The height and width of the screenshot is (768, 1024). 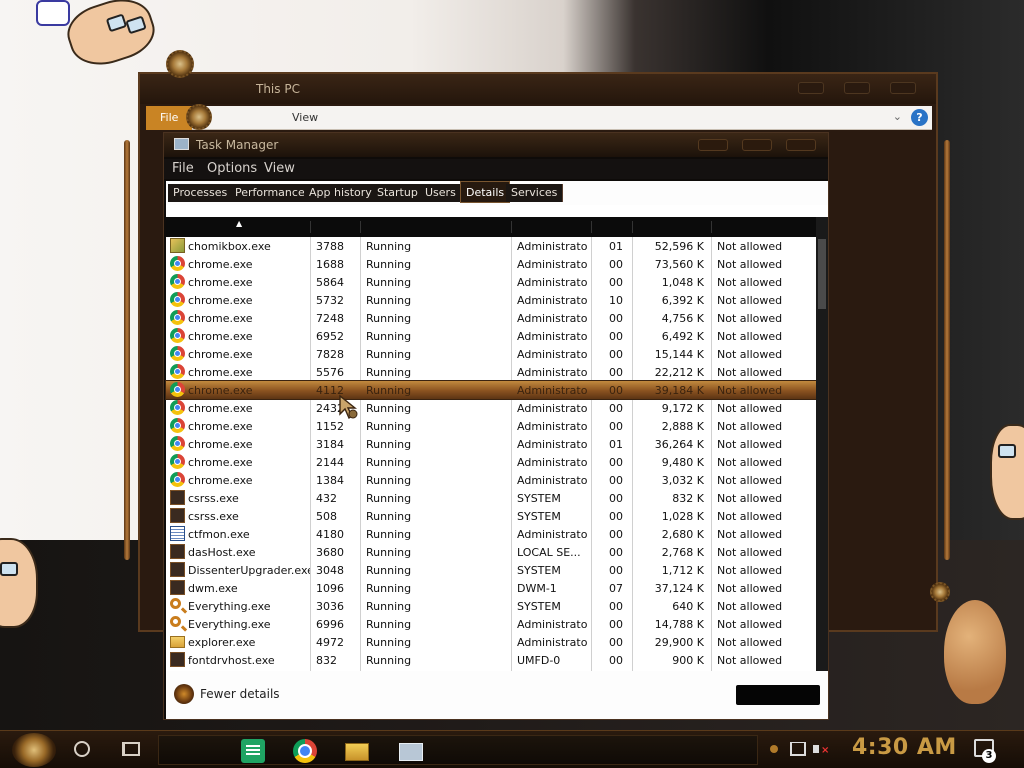 I want to click on ribbon-expand-chevron-icon: ⌄, so click(x=897, y=116).